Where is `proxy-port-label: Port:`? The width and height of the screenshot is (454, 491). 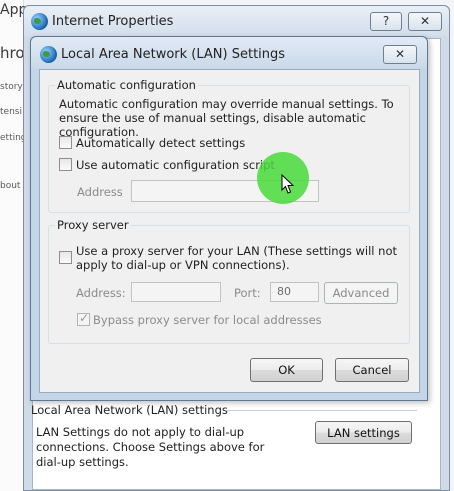
proxy-port-label: Port: is located at coordinates (247, 293).